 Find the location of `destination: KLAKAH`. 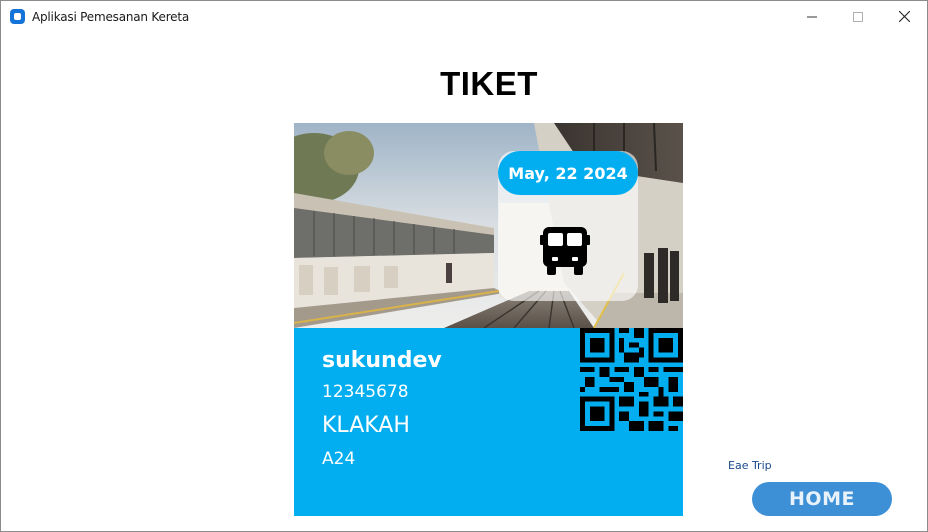

destination: KLAKAH is located at coordinates (366, 425).